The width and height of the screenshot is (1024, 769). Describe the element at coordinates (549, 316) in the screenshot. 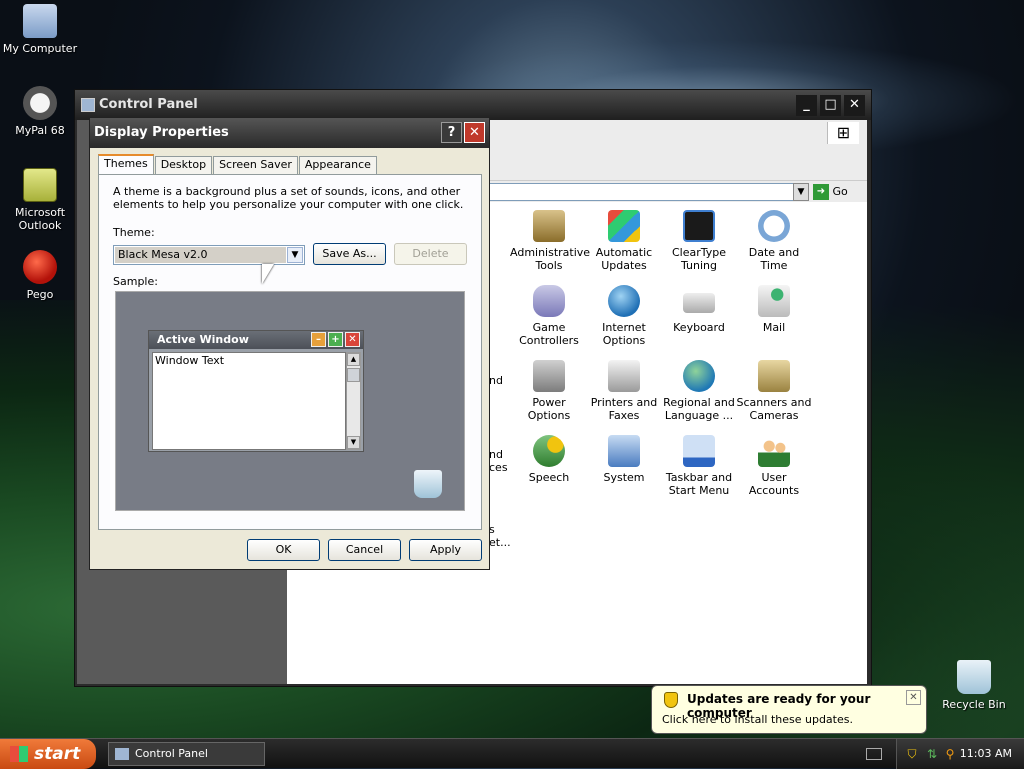

I see `cp-item-game-controllers: Game Controllers` at that location.